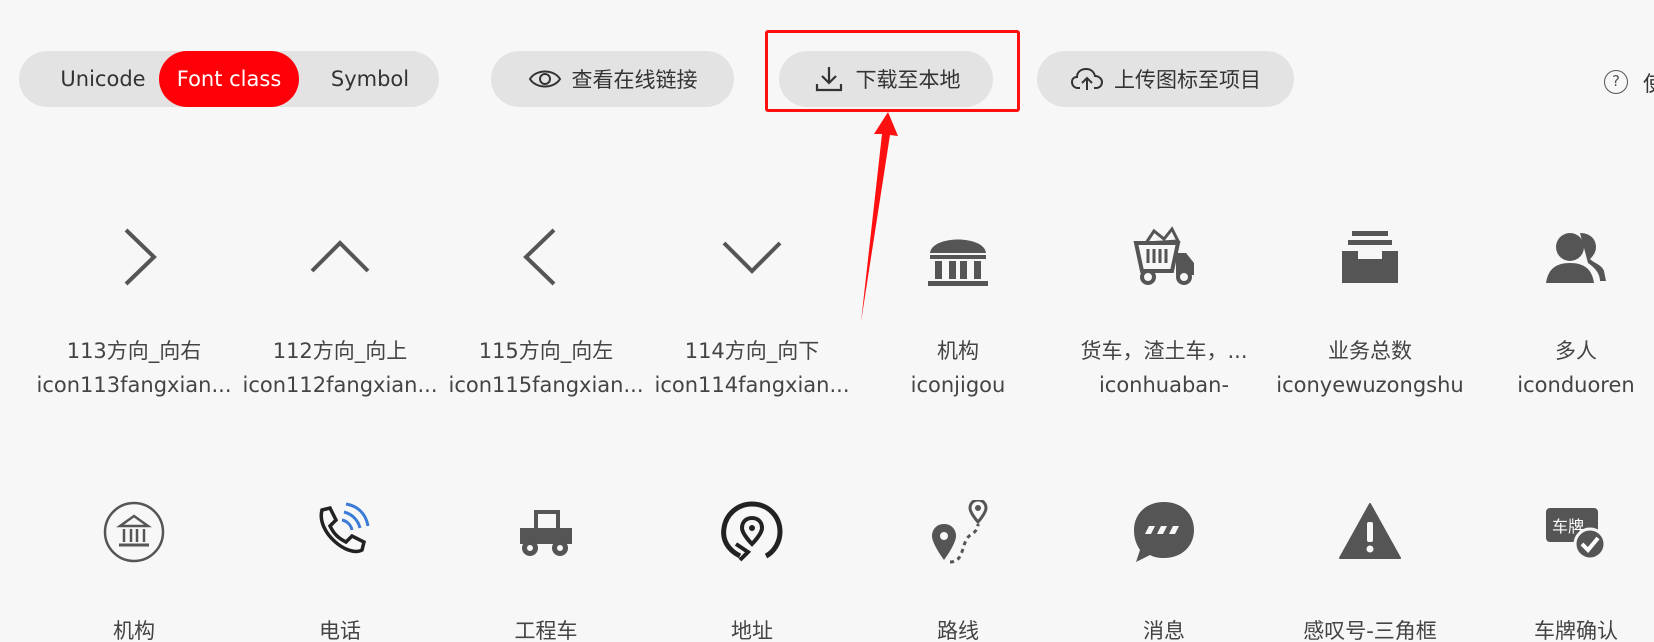  I want to click on chevron-up-icon, so click(340, 257).